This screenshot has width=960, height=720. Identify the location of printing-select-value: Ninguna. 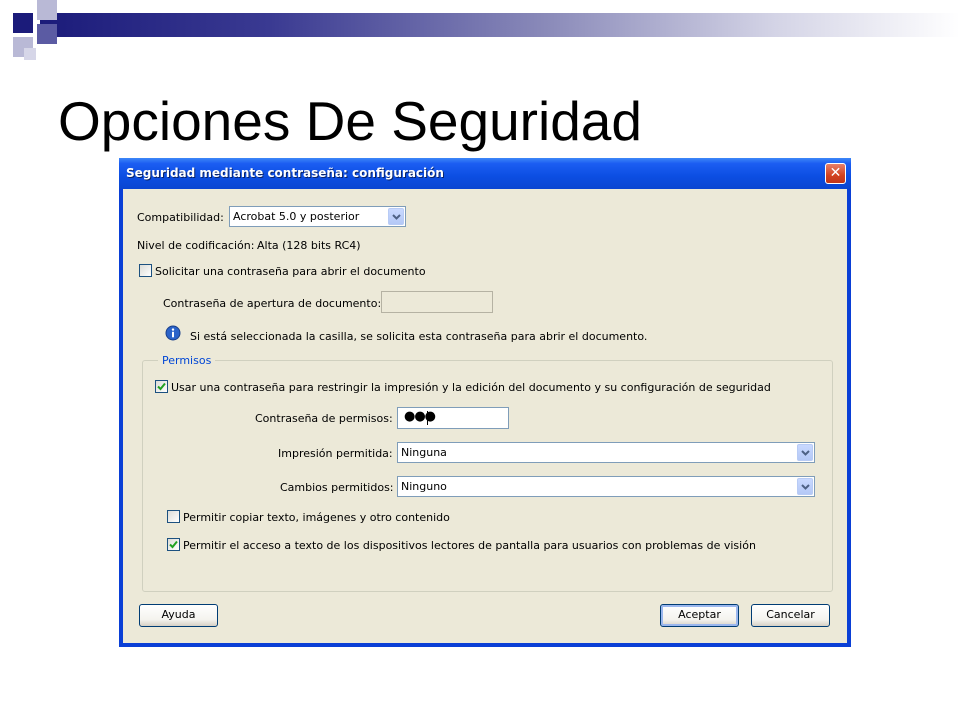
(424, 452).